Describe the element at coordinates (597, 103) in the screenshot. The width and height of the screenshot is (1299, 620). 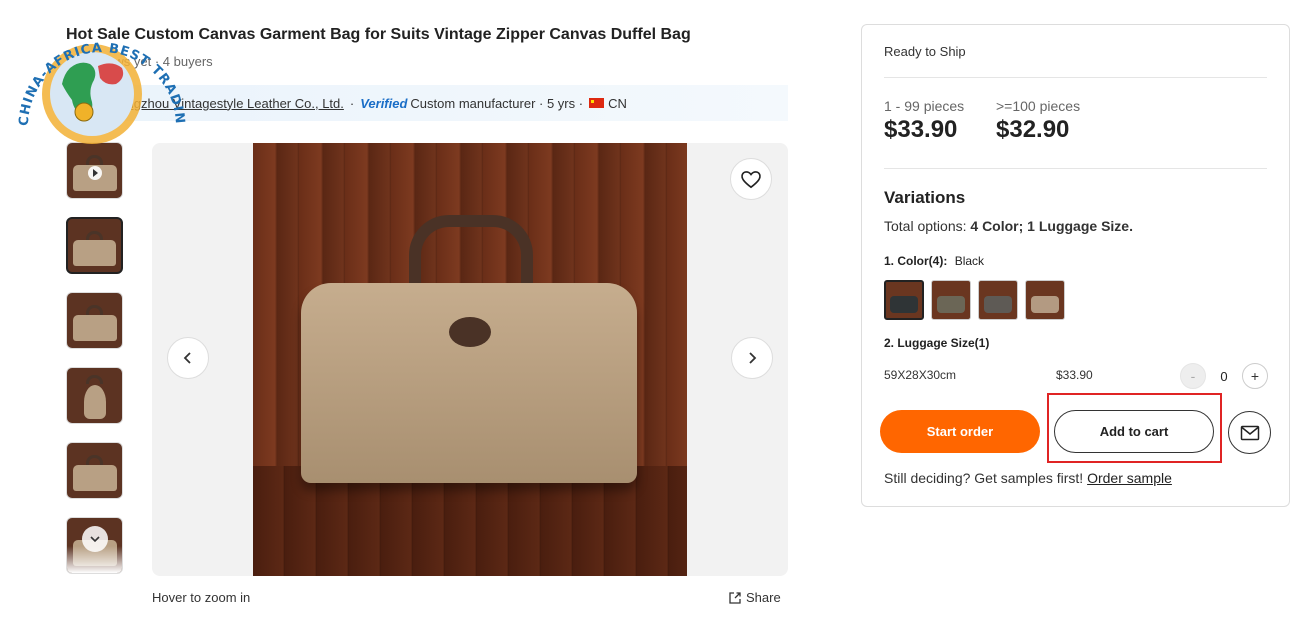
I see `china-flag-icon` at that location.